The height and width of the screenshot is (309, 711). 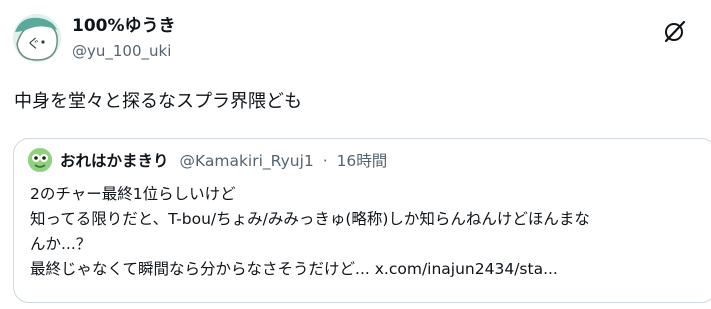 What do you see at coordinates (124, 51) in the screenshot?
I see `author-handle: @yu_100_uki` at bounding box center [124, 51].